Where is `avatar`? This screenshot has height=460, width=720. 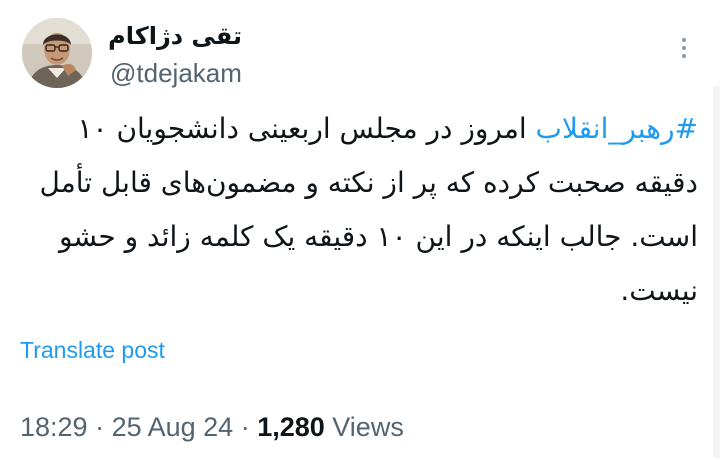
avatar is located at coordinates (57, 53).